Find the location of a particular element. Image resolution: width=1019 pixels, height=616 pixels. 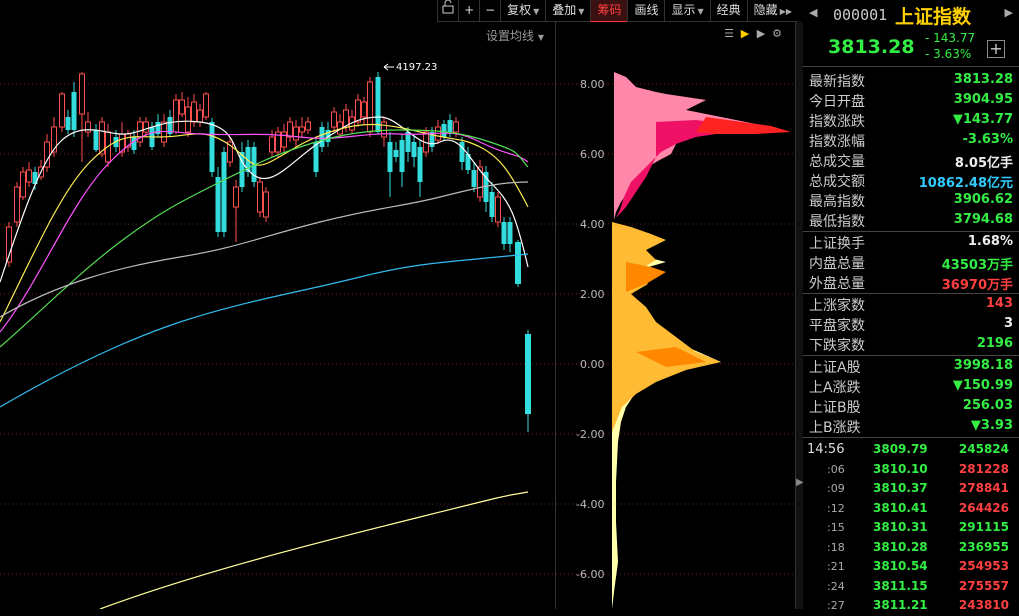

tick-time: :06 is located at coordinates (836, 469).